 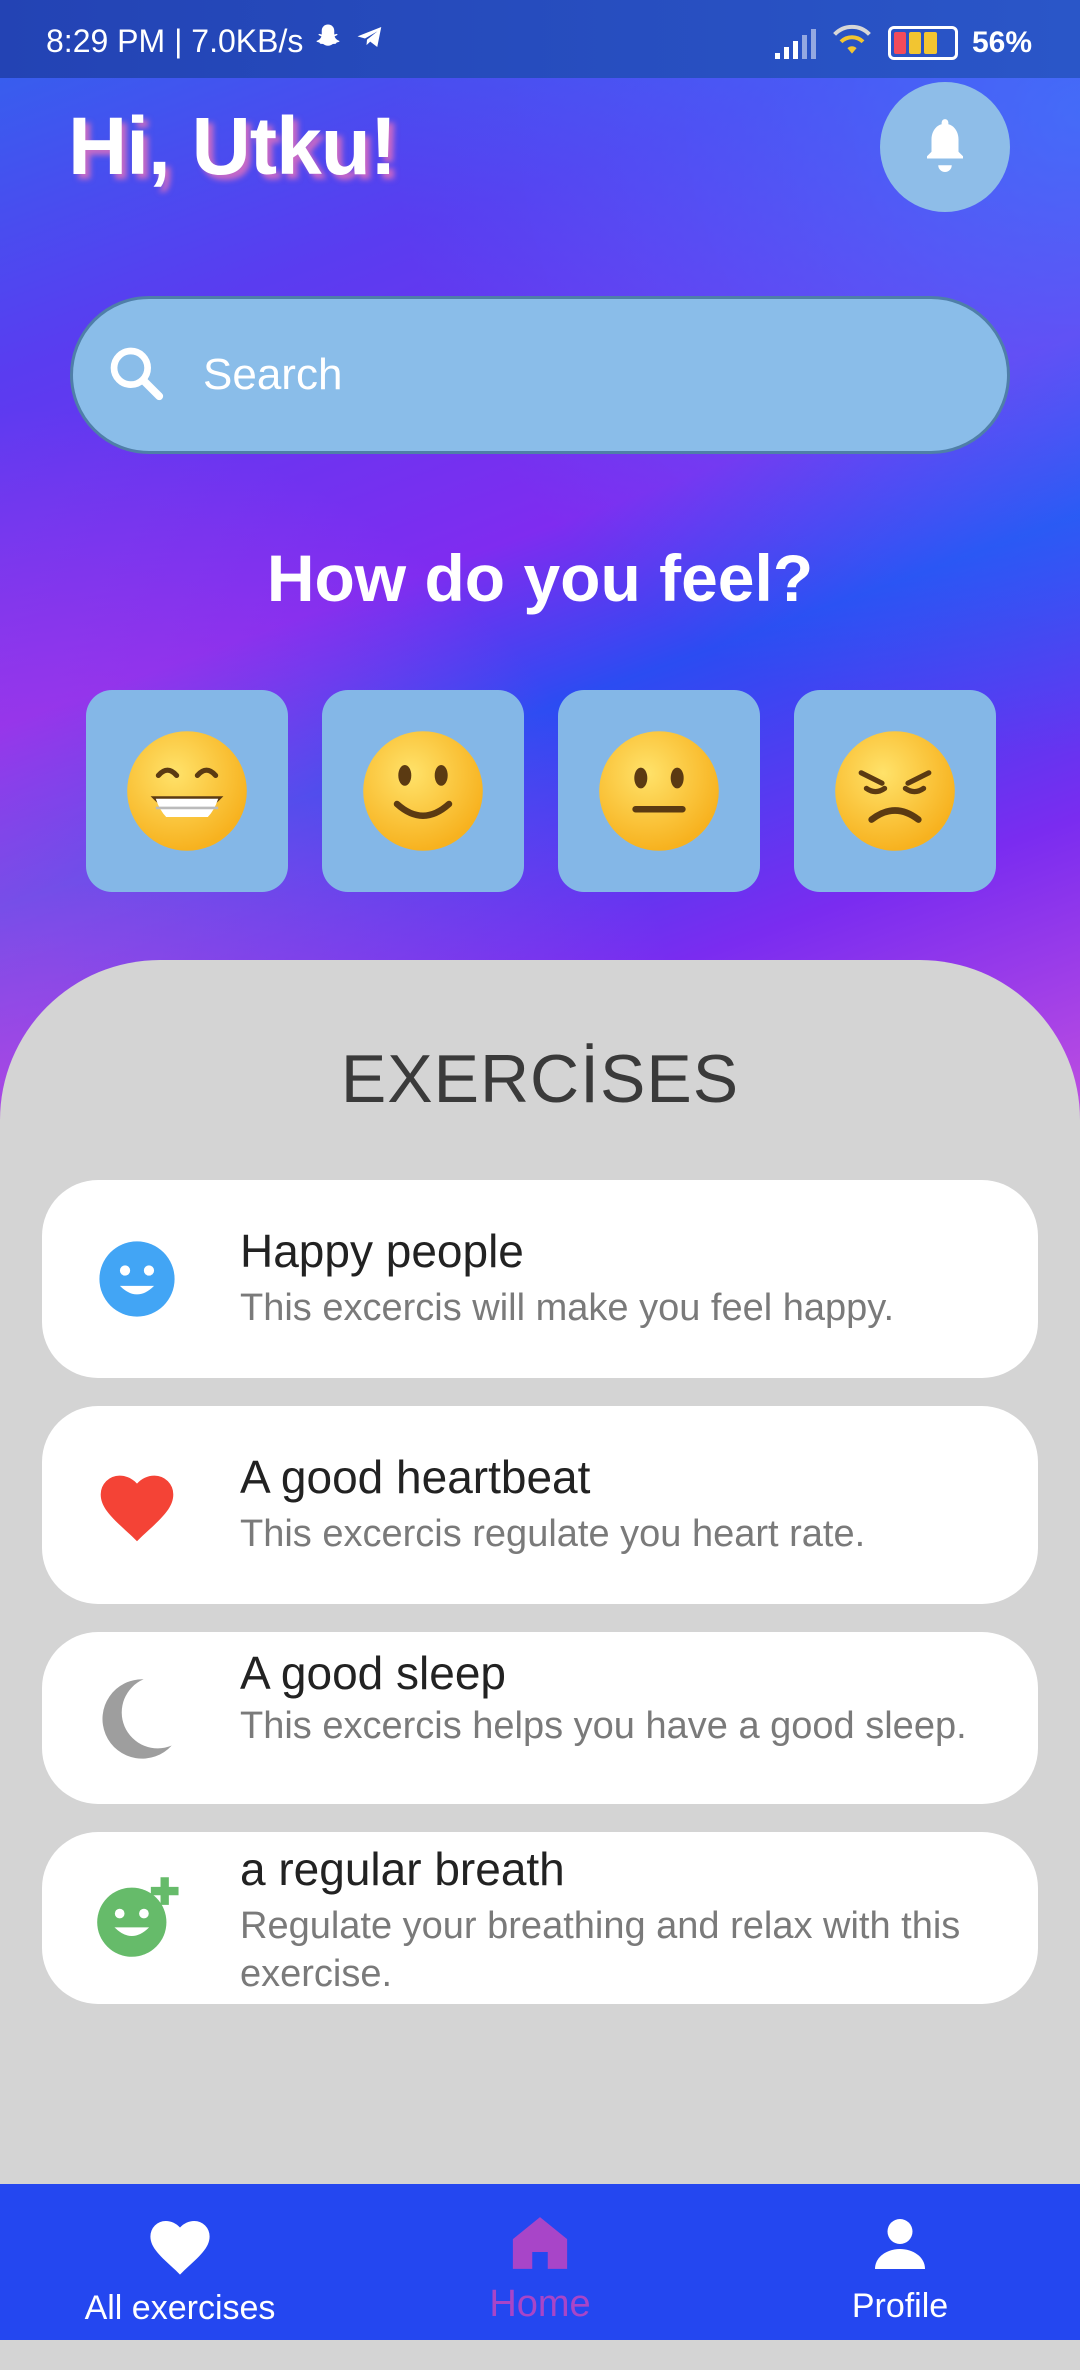 What do you see at coordinates (583, 375) in the screenshot?
I see `search-input` at bounding box center [583, 375].